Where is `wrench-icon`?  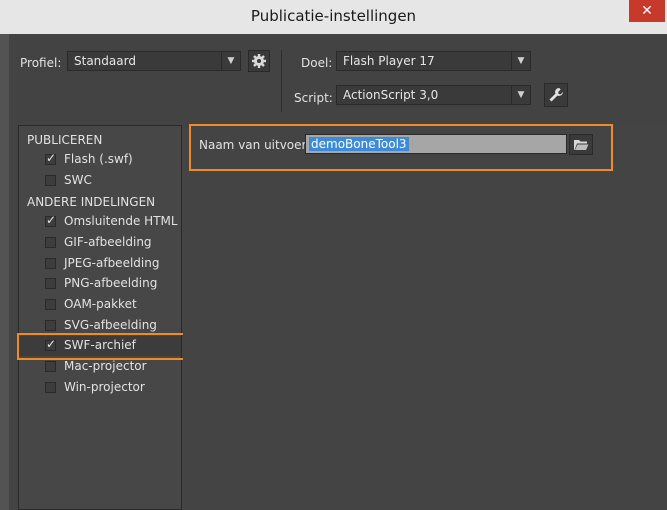
wrench-icon is located at coordinates (556, 95).